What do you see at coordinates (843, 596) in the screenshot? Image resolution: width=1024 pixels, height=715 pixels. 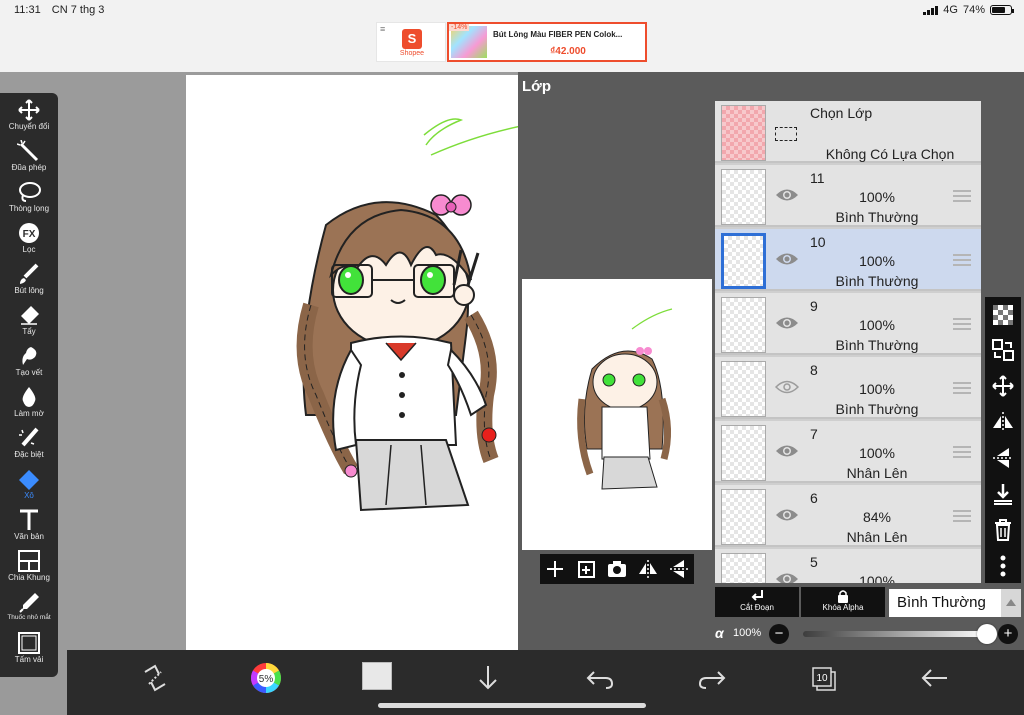 I see `lock-icon` at bounding box center [843, 596].